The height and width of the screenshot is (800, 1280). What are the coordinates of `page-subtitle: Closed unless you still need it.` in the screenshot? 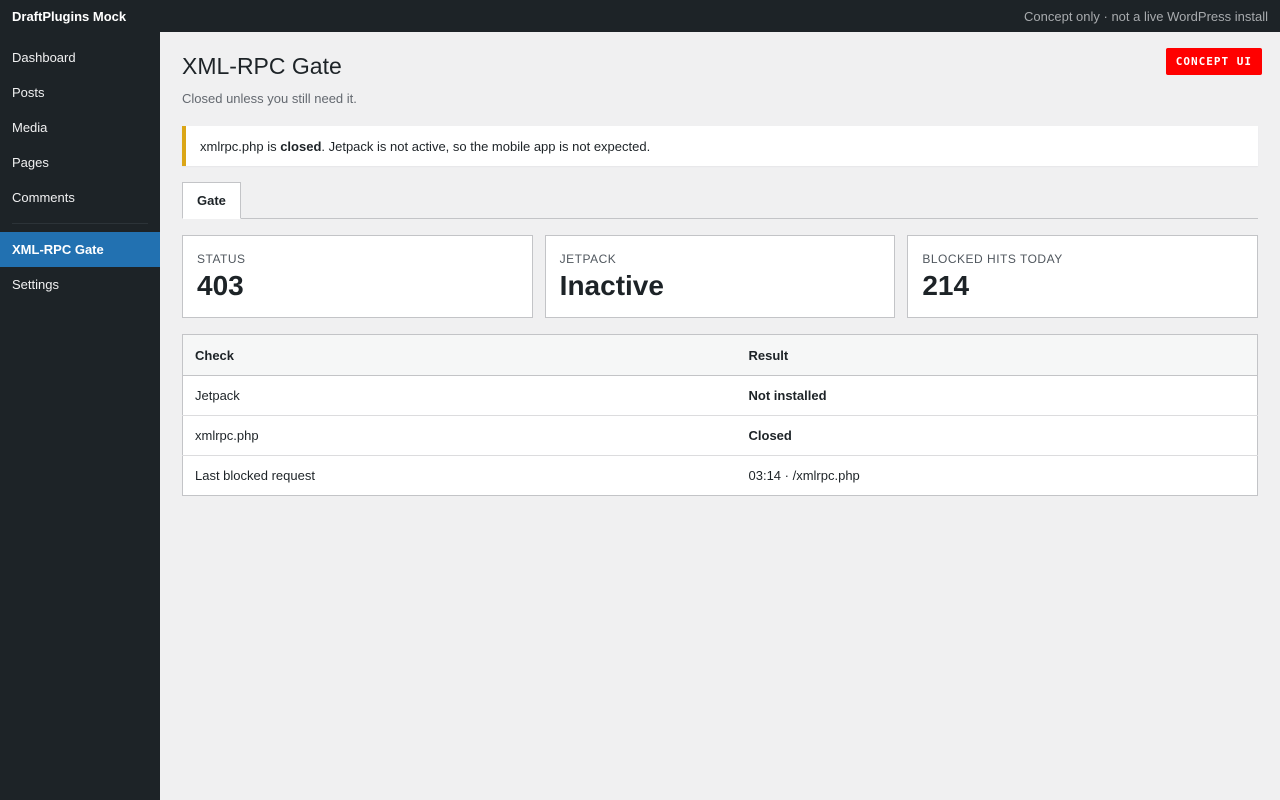 It's located at (269, 98).